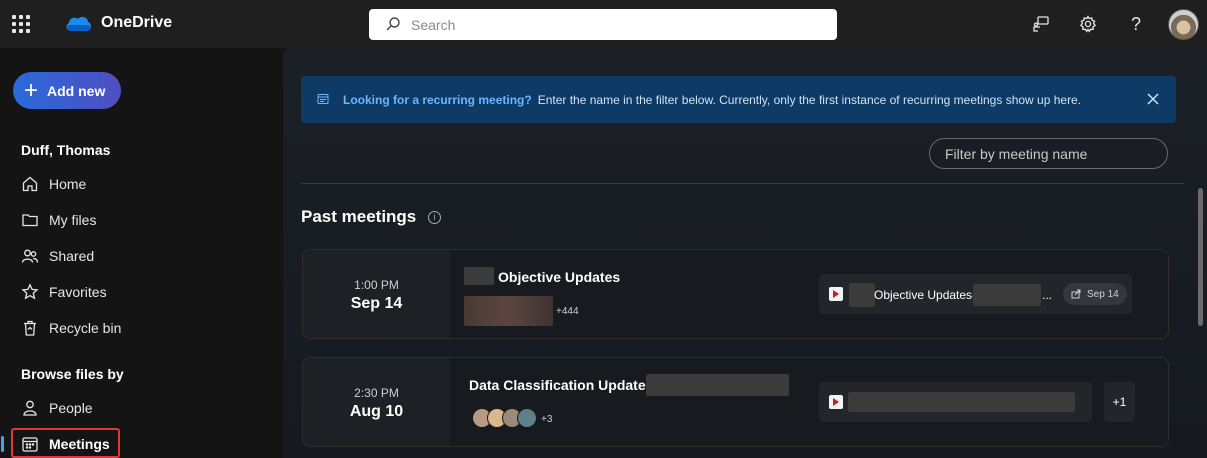 This screenshot has height=458, width=1207. I want to click on user-name: Duff, Thomas, so click(66, 150).